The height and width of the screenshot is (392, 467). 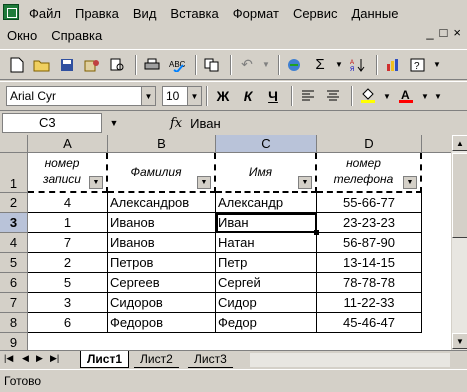 What do you see at coordinates (369, 173) in the screenshot?
I see `header-cell-phone: номер телефона ▼` at bounding box center [369, 173].